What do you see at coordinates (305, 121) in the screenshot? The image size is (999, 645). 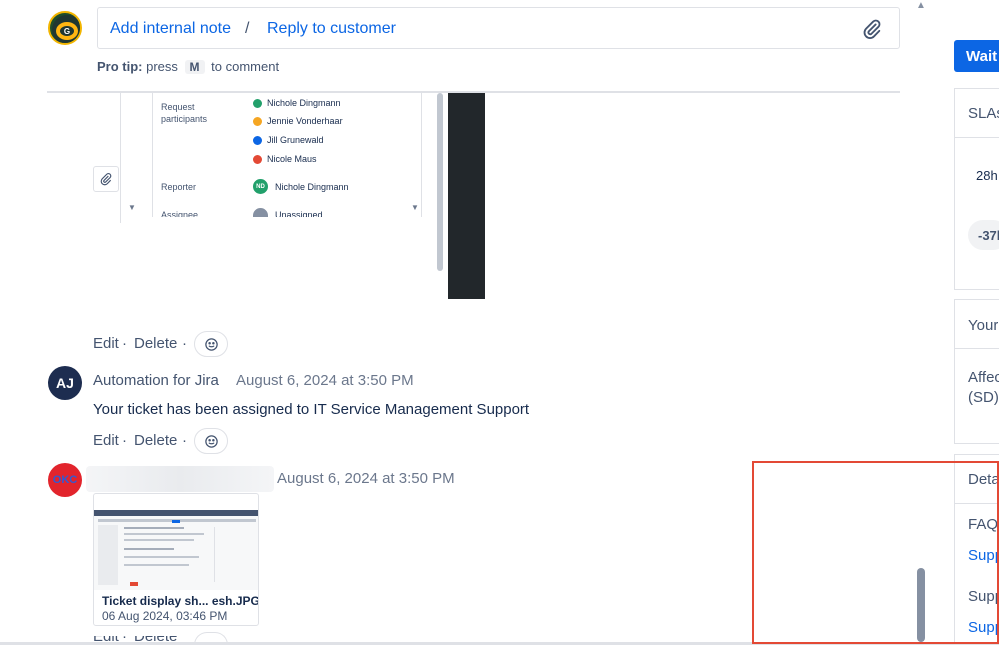 I see `participant-name: Jennie Vonderhaar` at bounding box center [305, 121].